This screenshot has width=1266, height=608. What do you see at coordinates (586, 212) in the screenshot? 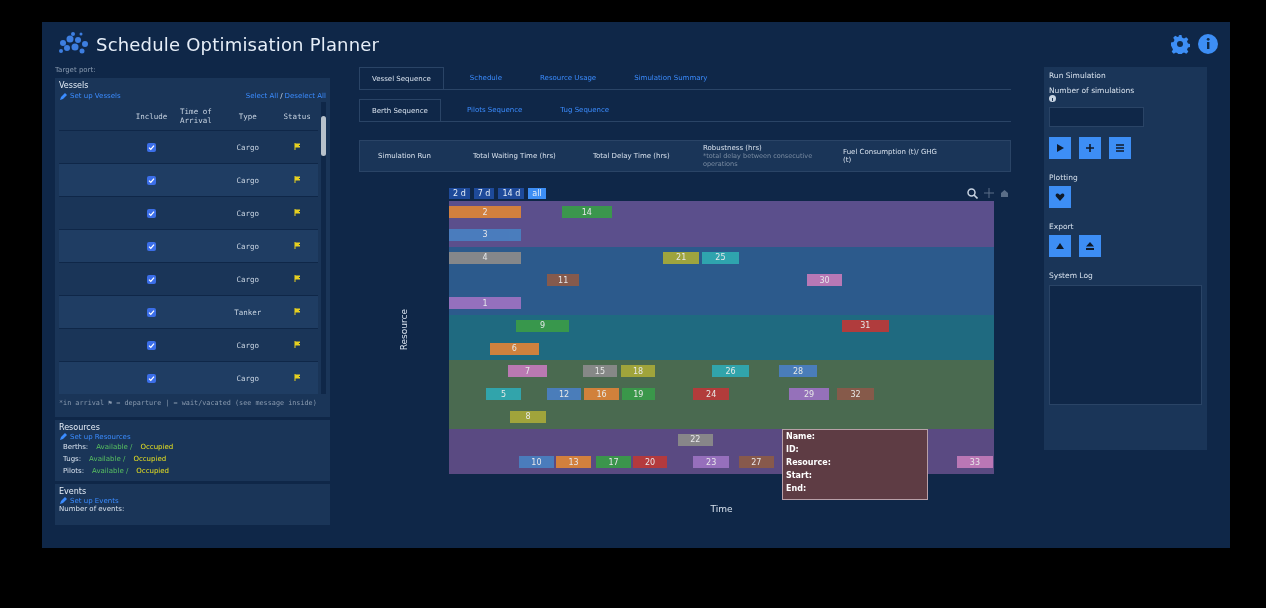
I see `vessel-bar: 14` at bounding box center [586, 212].